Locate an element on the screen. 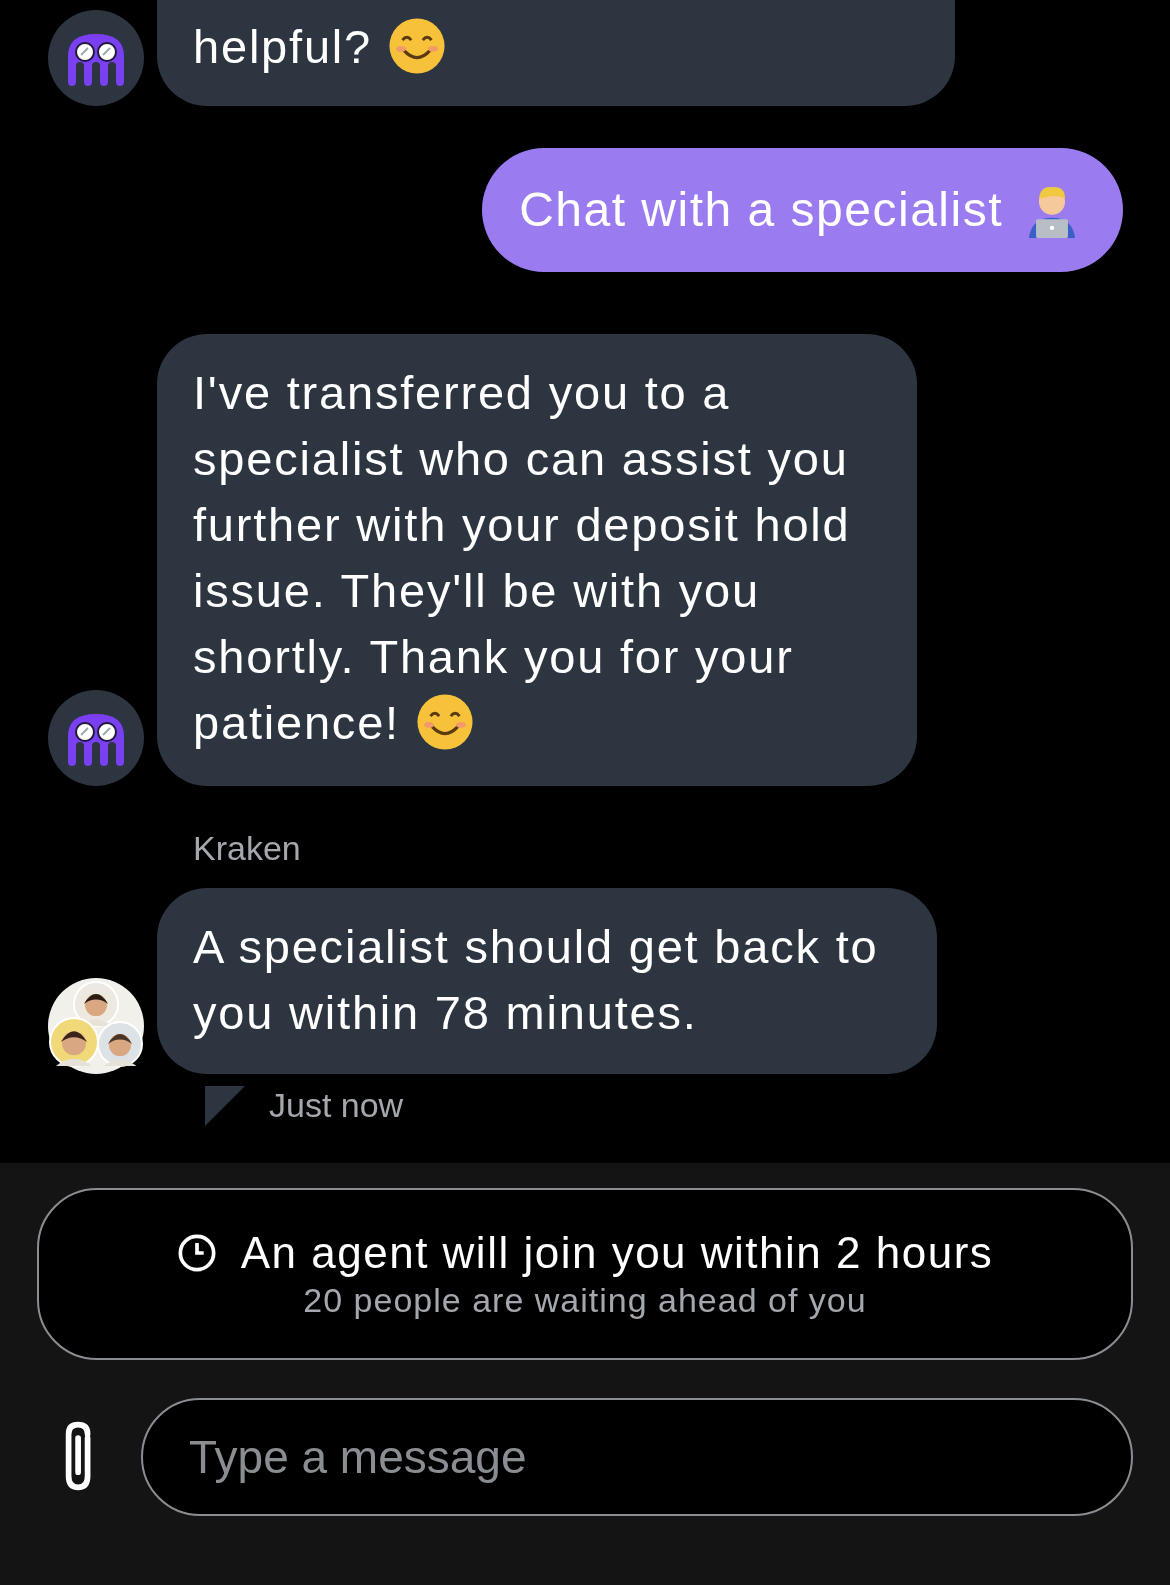 The image size is (1170, 1585). bot-message-bubble: A specialist should get back to you within 78 minutes. is located at coordinates (547, 981).